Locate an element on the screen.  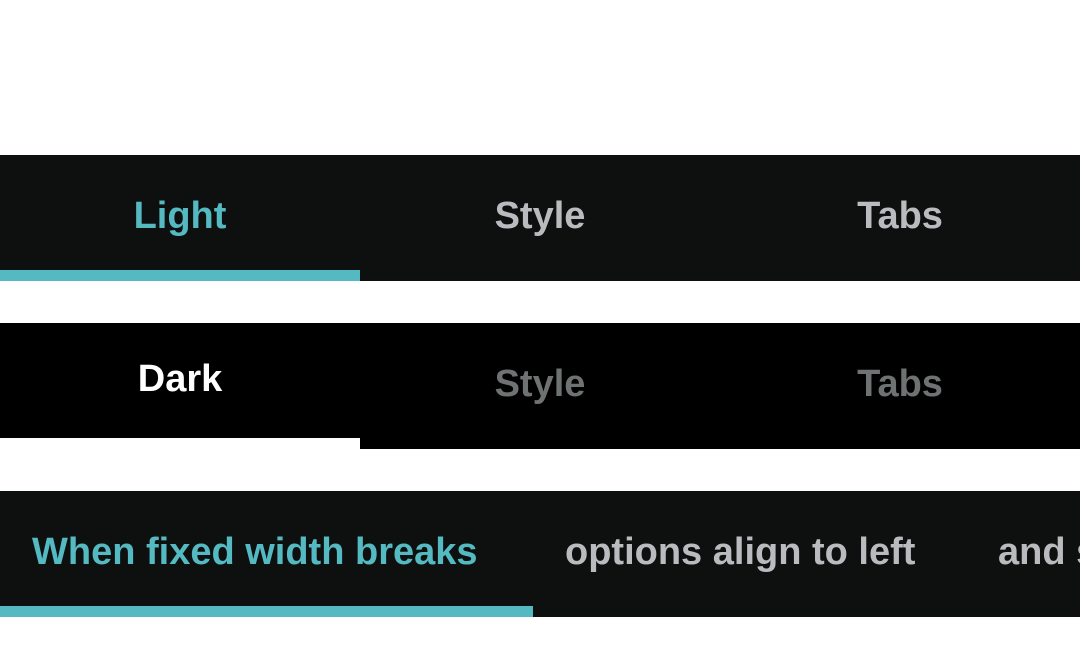
tab-options-align-to-left: options align to left is located at coordinates (740, 554).